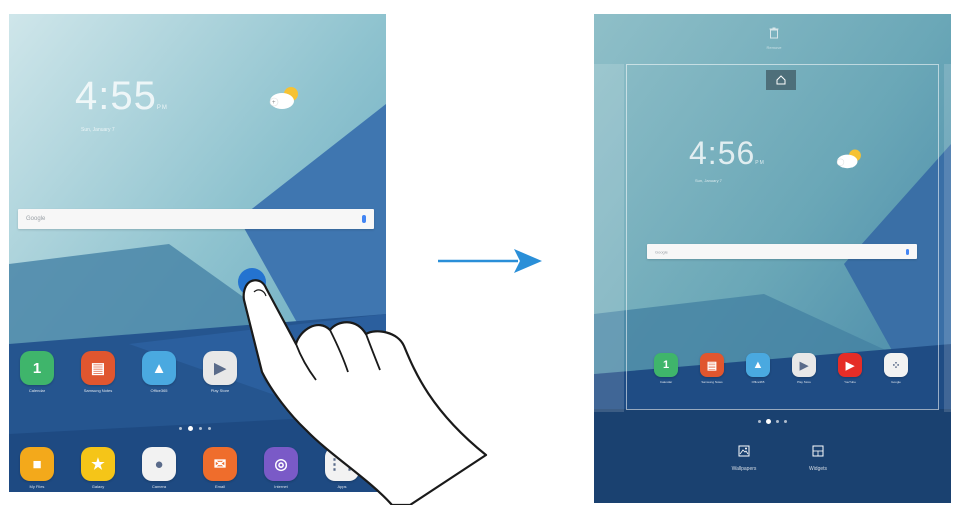 Image resolution: width=960 pixels, height=505 pixels. I want to click on widgets-icon, so click(818, 451).